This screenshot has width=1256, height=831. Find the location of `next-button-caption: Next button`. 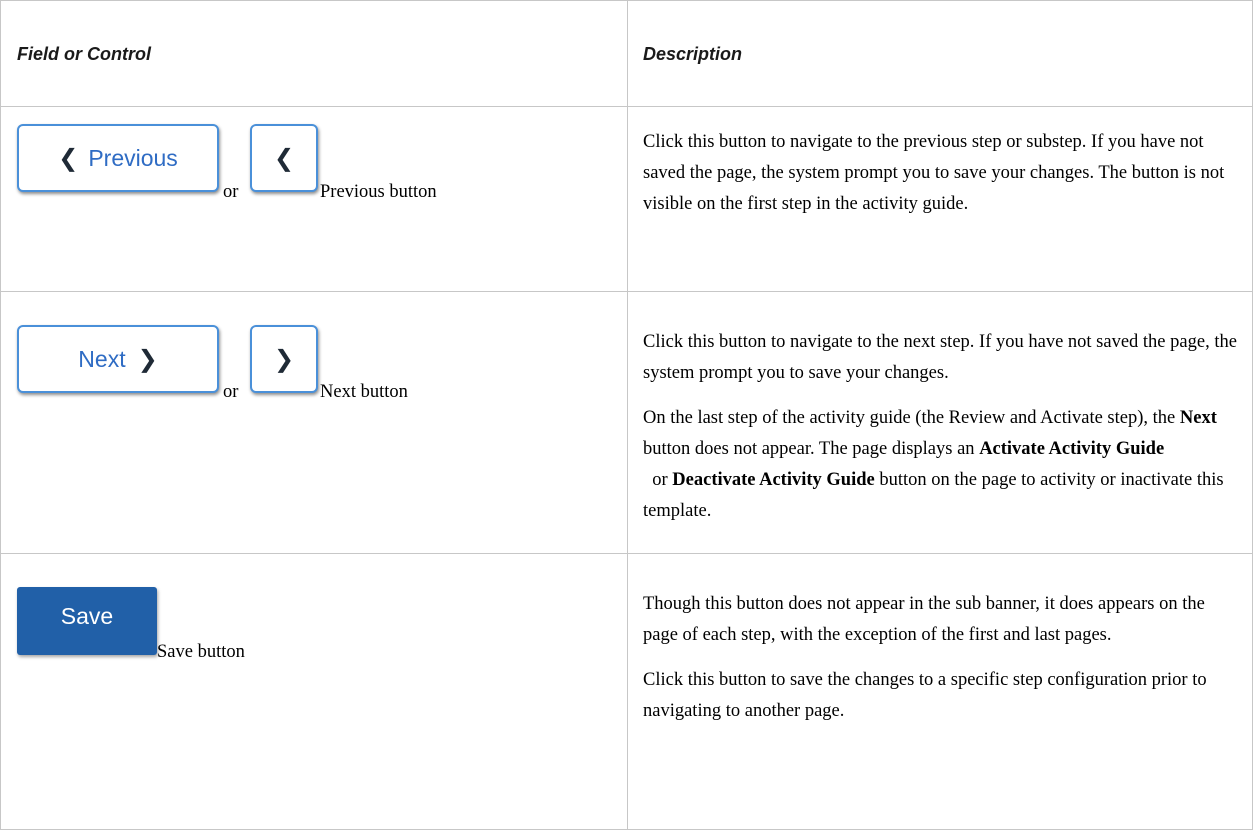

next-button-caption: Next button is located at coordinates (364, 392).